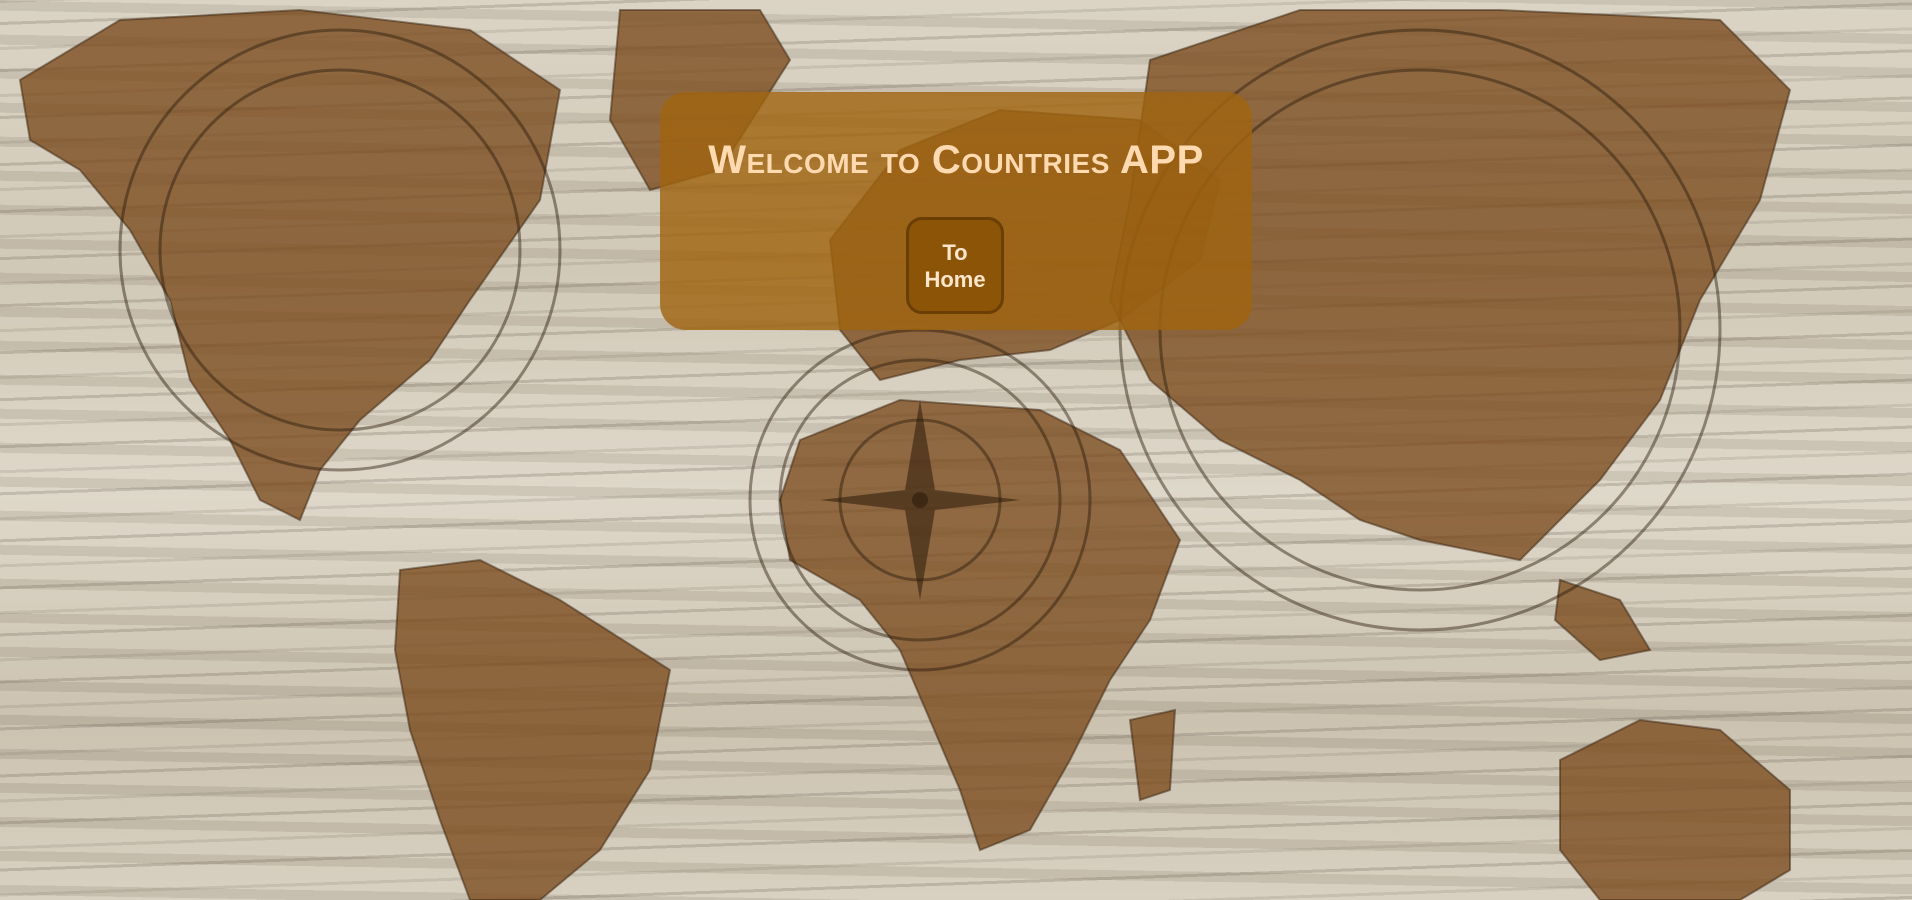 This screenshot has width=1912, height=900. I want to click on page-title: Welcome to Countries APP, so click(956, 160).